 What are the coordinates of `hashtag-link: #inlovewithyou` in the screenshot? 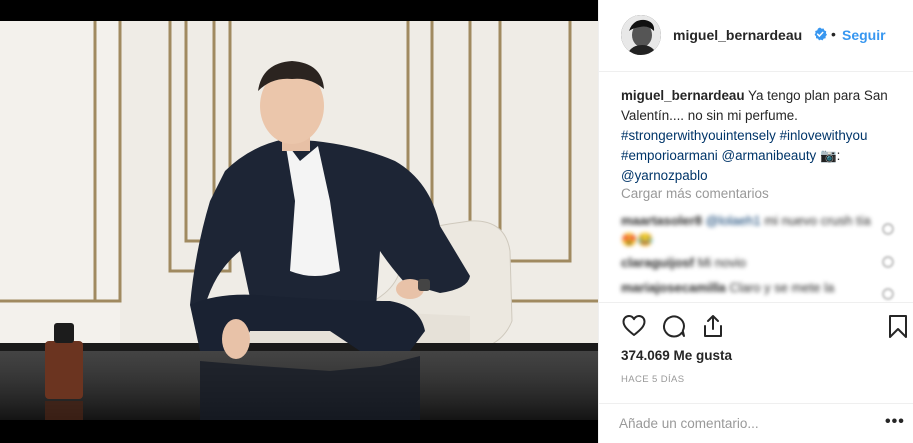 It's located at (824, 135).